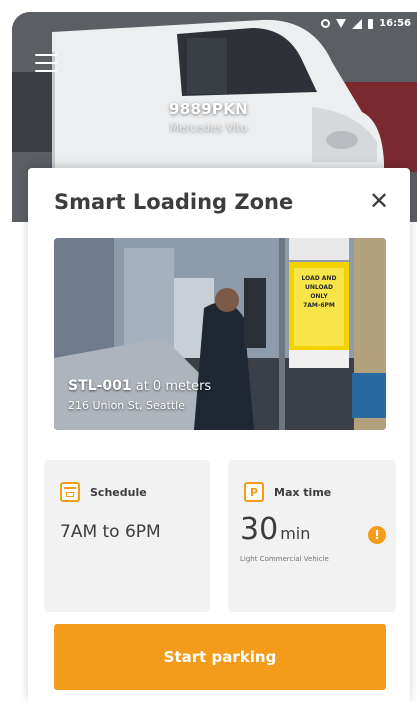 The width and height of the screenshot is (417, 702). Describe the element at coordinates (295, 533) in the screenshot. I see `max-time-unit: min` at that location.